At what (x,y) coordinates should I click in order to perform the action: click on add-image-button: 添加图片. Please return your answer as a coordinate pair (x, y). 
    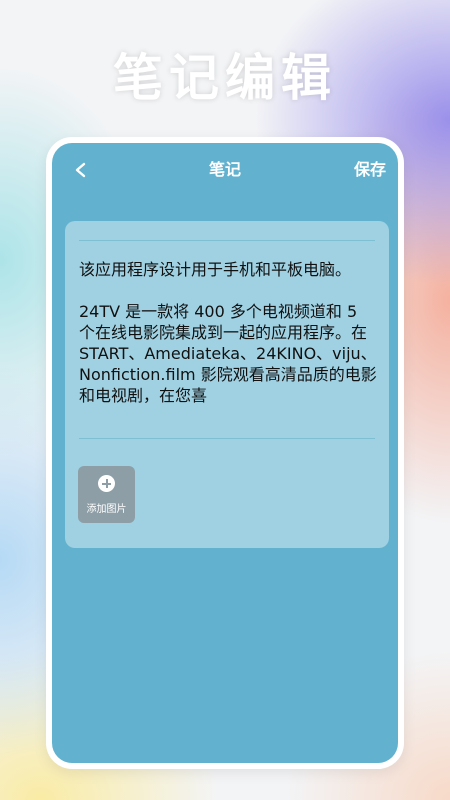
    Looking at the image, I should click on (106, 494).